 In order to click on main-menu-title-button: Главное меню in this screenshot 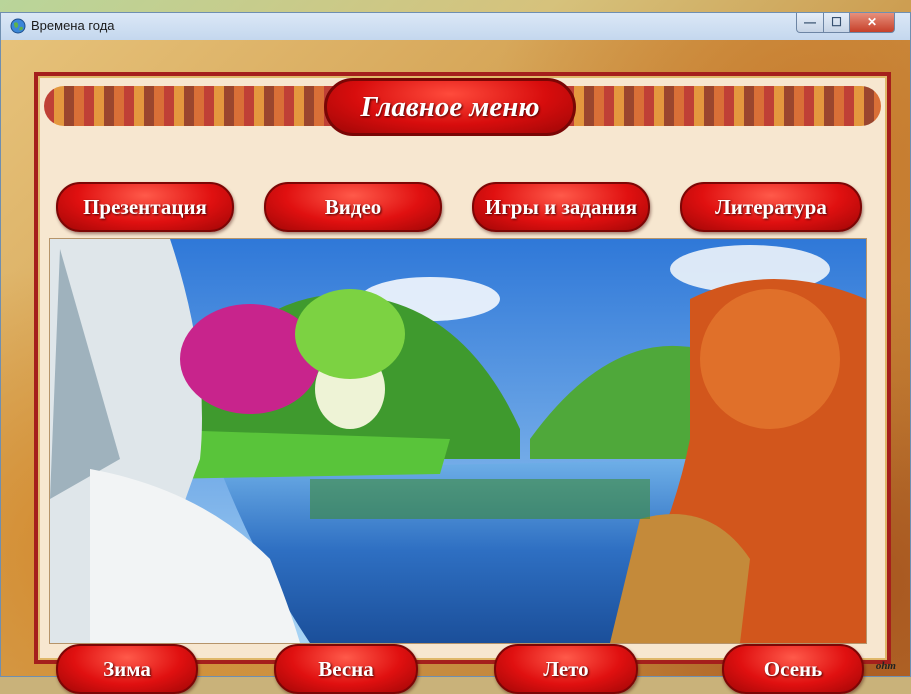, I will do `click(450, 107)`.